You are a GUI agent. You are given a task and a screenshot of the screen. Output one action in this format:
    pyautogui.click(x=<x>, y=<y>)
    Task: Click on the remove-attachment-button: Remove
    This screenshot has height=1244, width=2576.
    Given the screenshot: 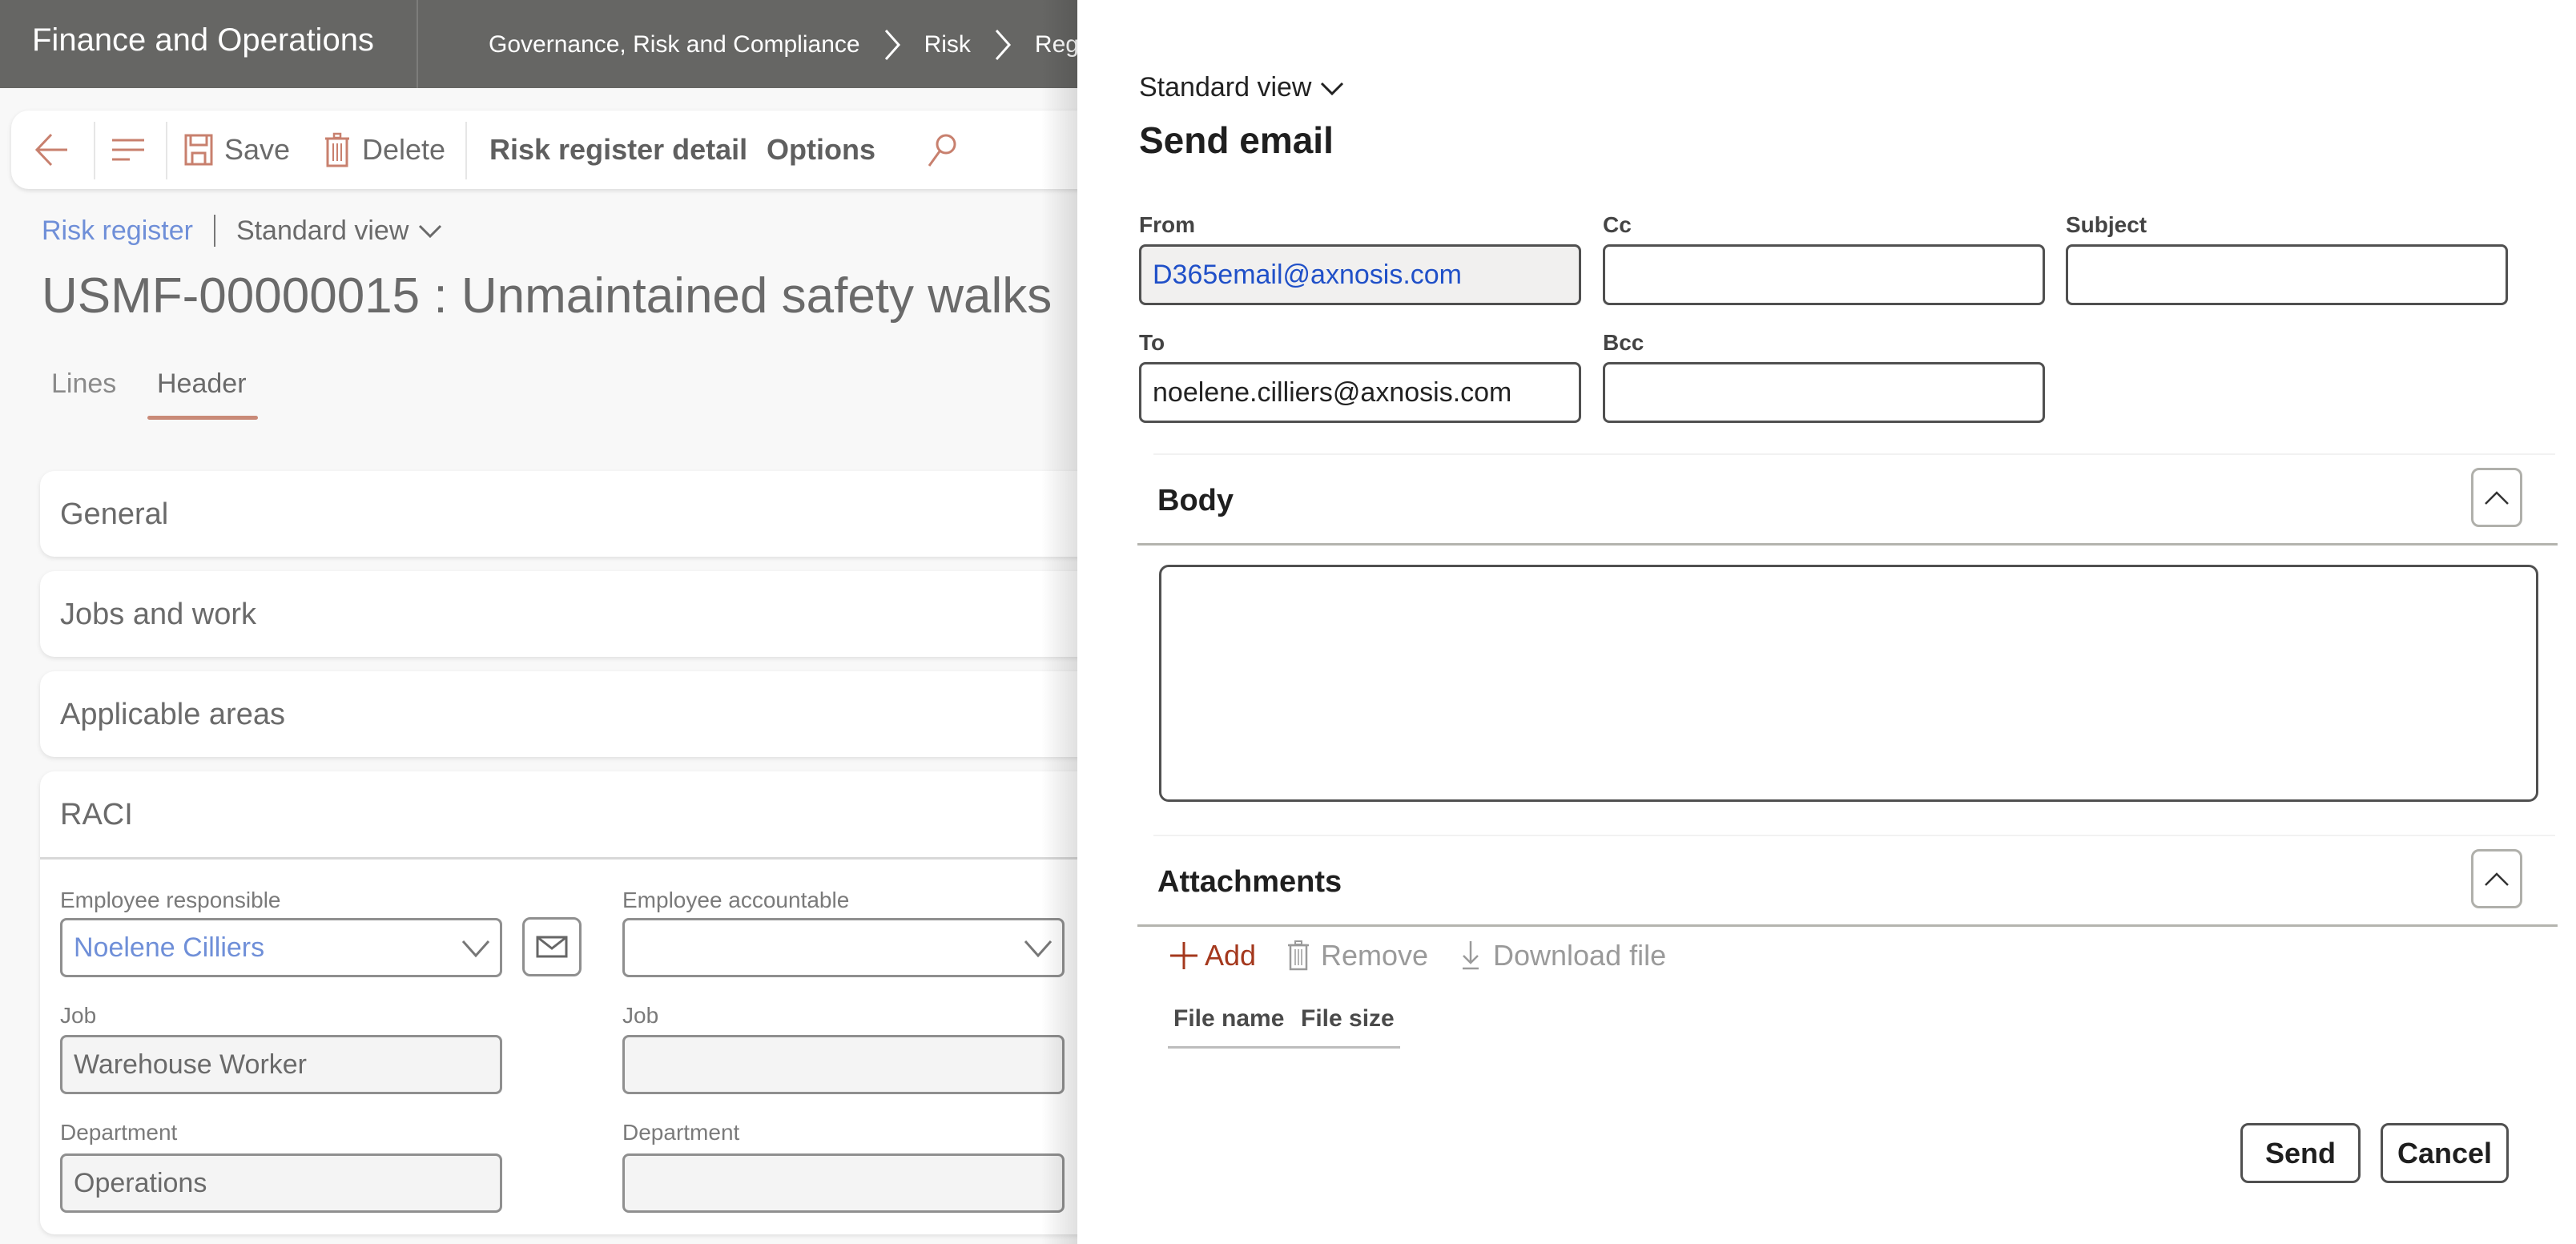 What is the action you would take?
    pyautogui.click(x=1357, y=955)
    